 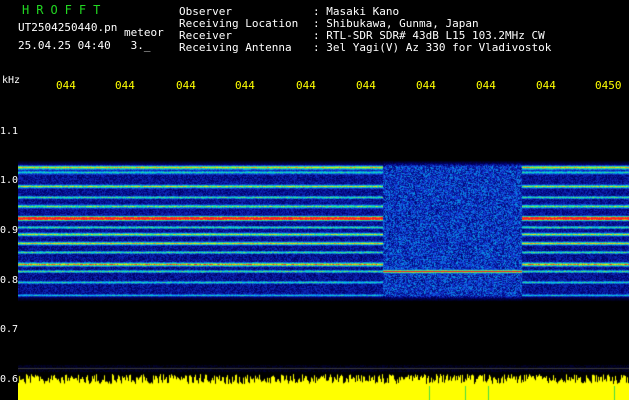 What do you see at coordinates (11, 80) in the screenshot?
I see `frequency-unit-label: kHz` at bounding box center [11, 80].